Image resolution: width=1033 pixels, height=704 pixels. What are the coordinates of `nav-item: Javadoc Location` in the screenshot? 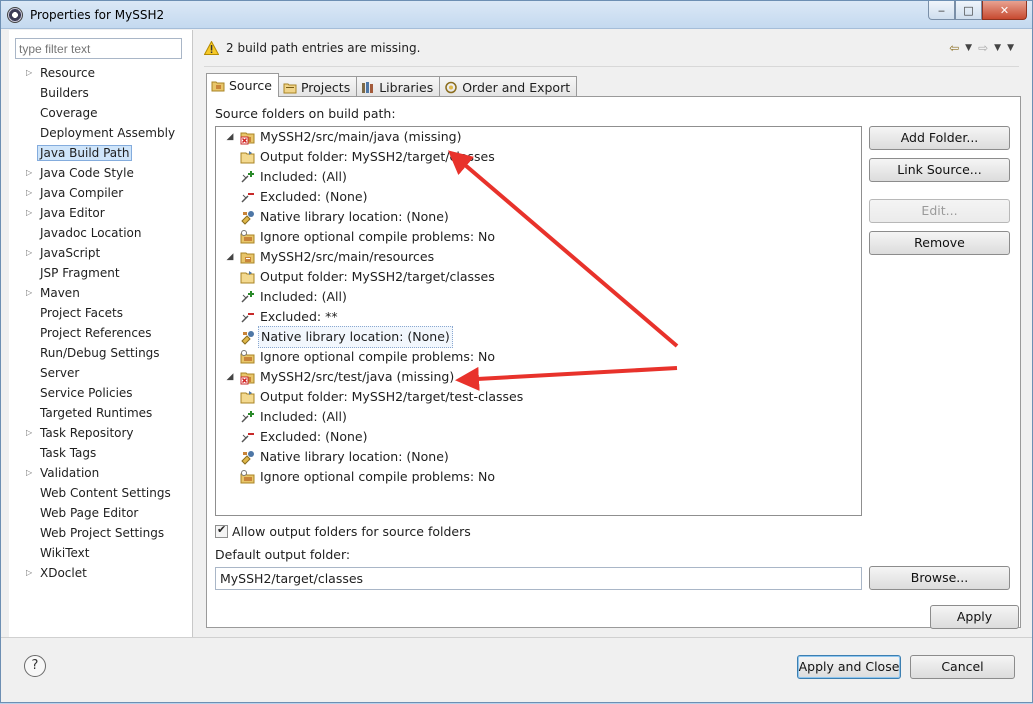 It's located at (101, 233).